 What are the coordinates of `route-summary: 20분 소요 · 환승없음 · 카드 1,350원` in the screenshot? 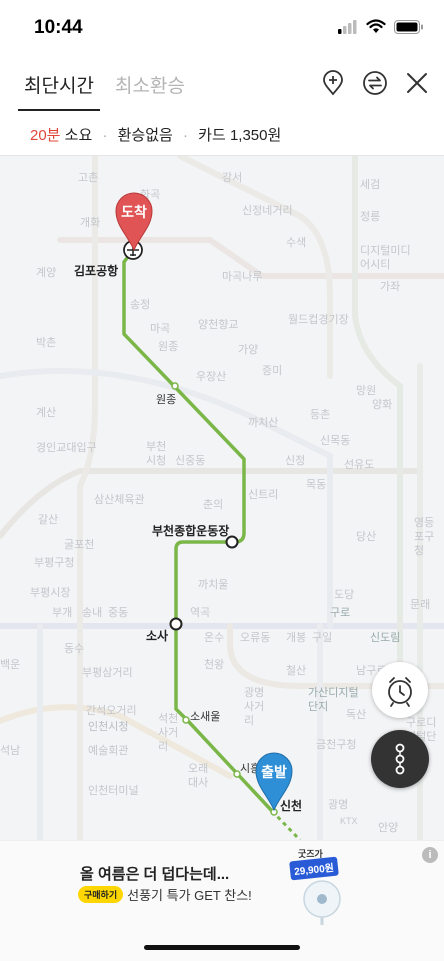 It's located at (222, 134).